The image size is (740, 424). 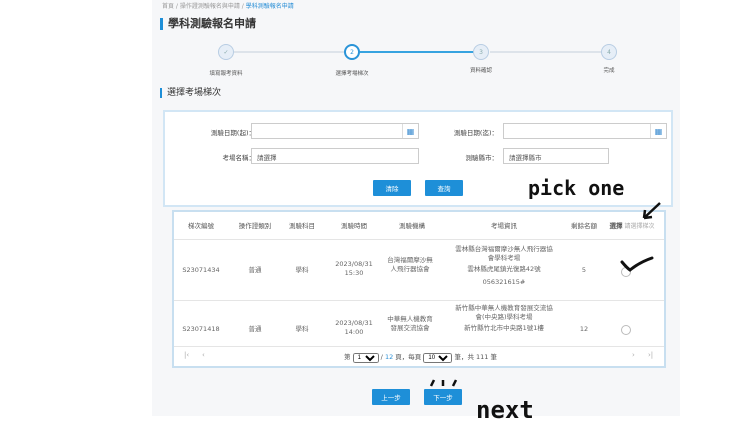 What do you see at coordinates (443, 383) in the screenshot?
I see `emphasis-annotation-icon` at bounding box center [443, 383].